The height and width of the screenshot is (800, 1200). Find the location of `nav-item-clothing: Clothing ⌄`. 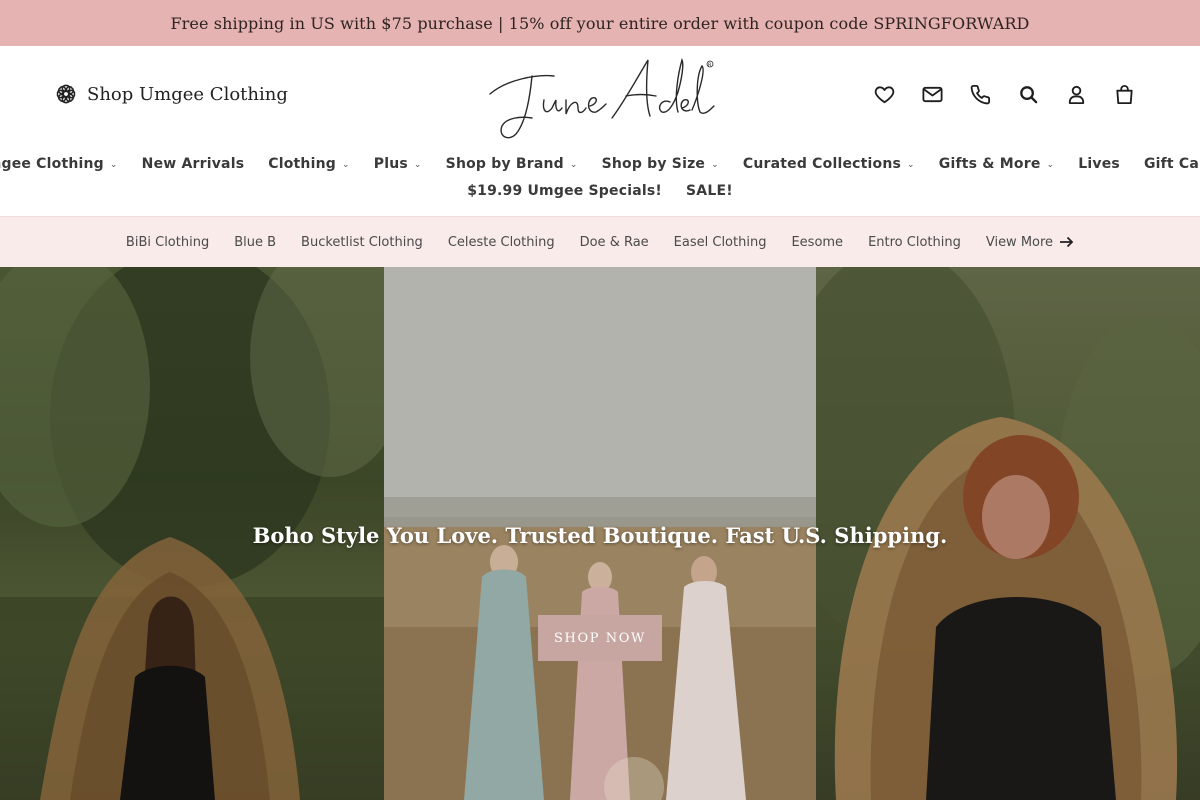

nav-item-clothing: Clothing ⌄ is located at coordinates (309, 164).